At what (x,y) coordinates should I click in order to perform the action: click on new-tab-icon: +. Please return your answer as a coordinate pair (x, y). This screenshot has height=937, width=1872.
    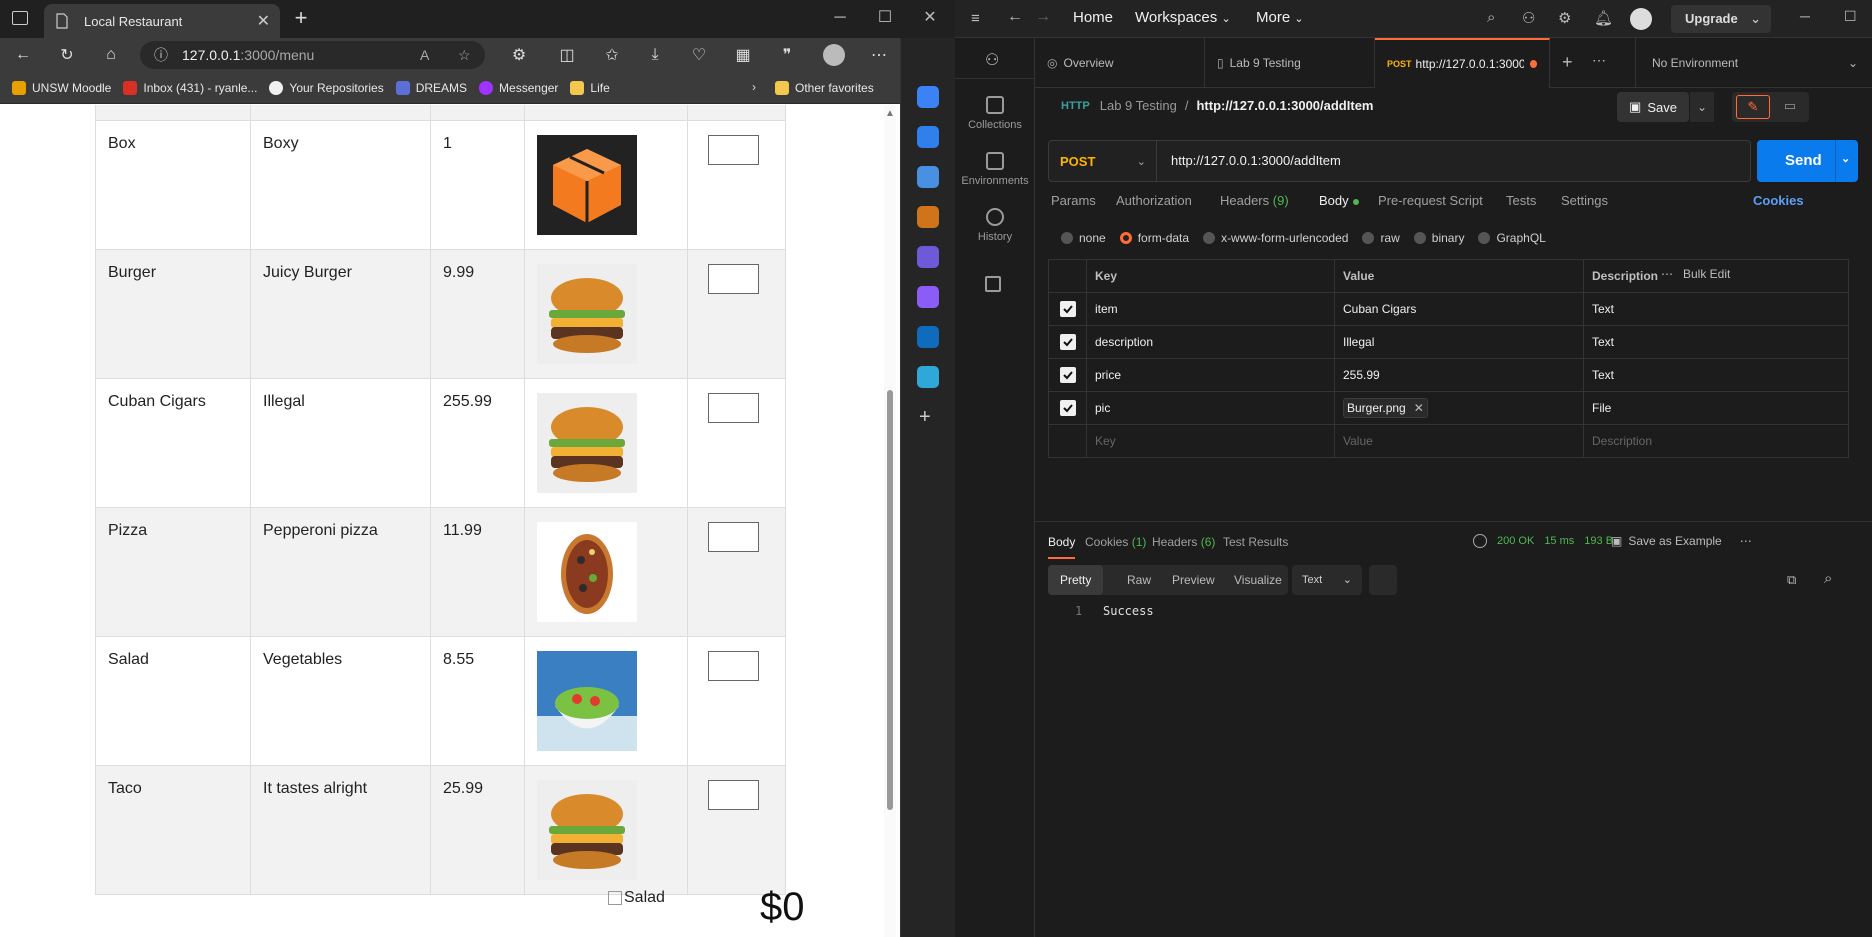
    Looking at the image, I should click on (1567, 62).